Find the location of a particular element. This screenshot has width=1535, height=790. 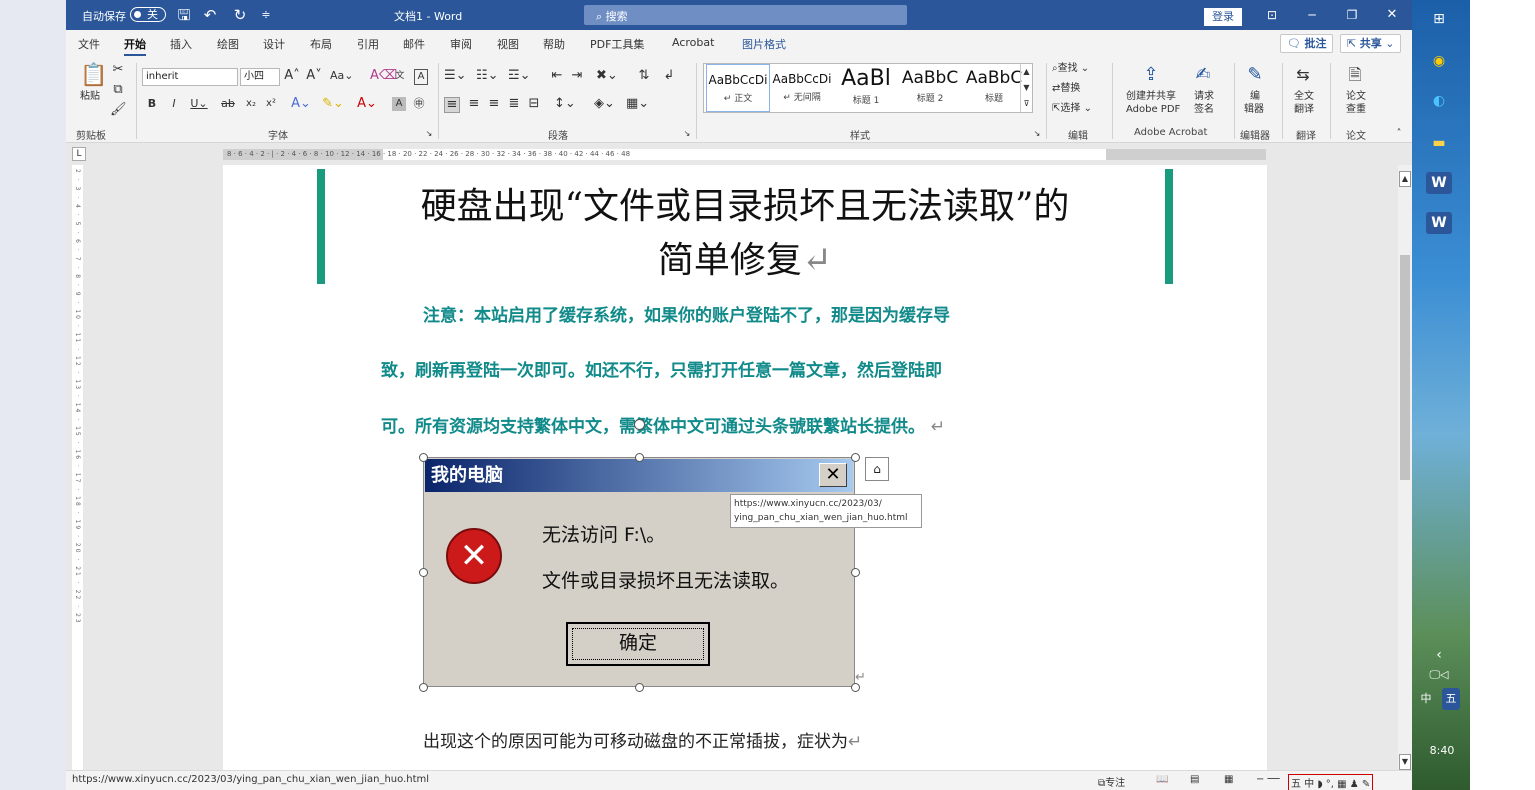

change-case-icon: Aa⌄ is located at coordinates (341, 76).